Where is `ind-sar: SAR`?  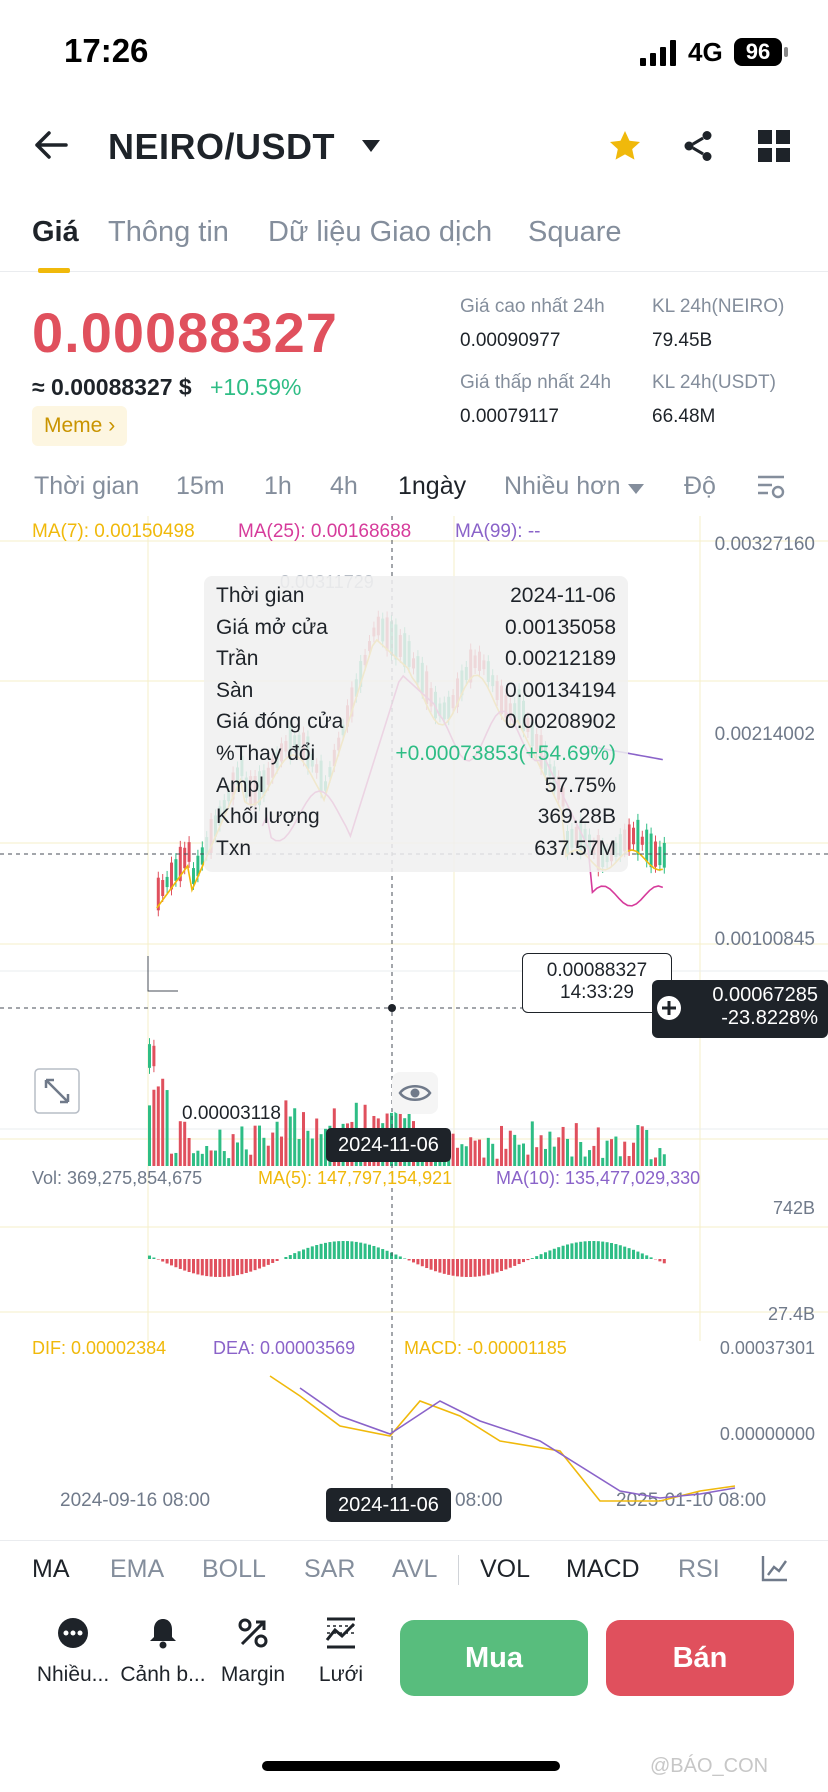 ind-sar: SAR is located at coordinates (329, 1569).